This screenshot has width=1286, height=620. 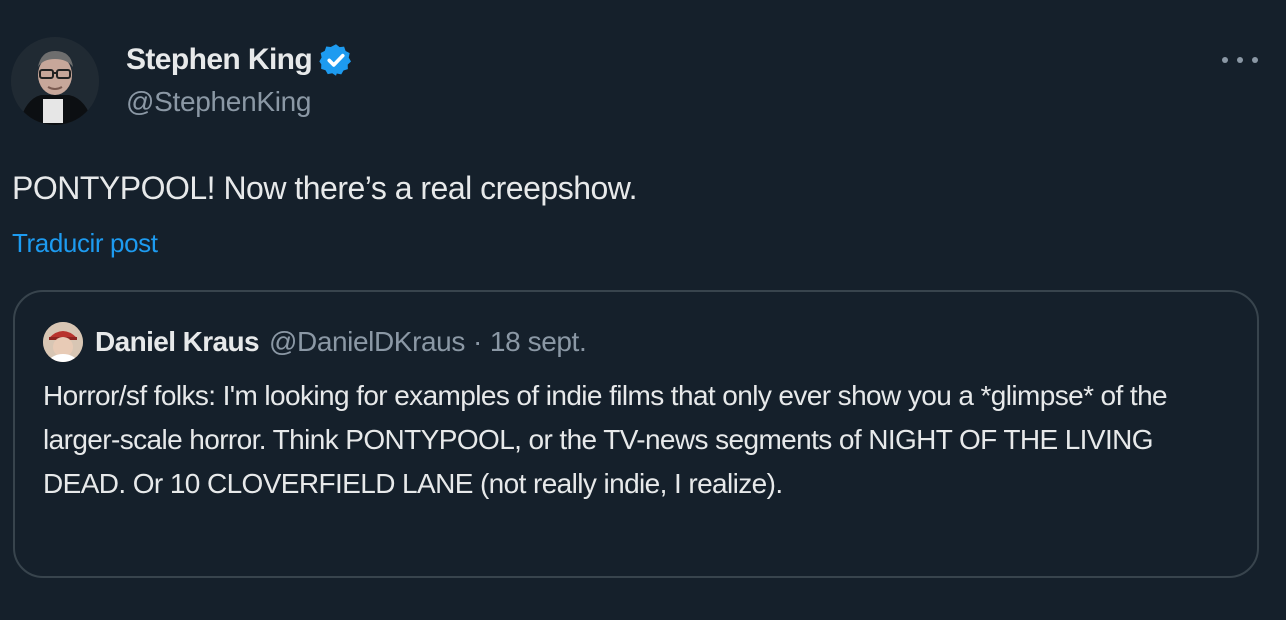 I want to click on author-name-row: Stephen King, so click(x=240, y=60).